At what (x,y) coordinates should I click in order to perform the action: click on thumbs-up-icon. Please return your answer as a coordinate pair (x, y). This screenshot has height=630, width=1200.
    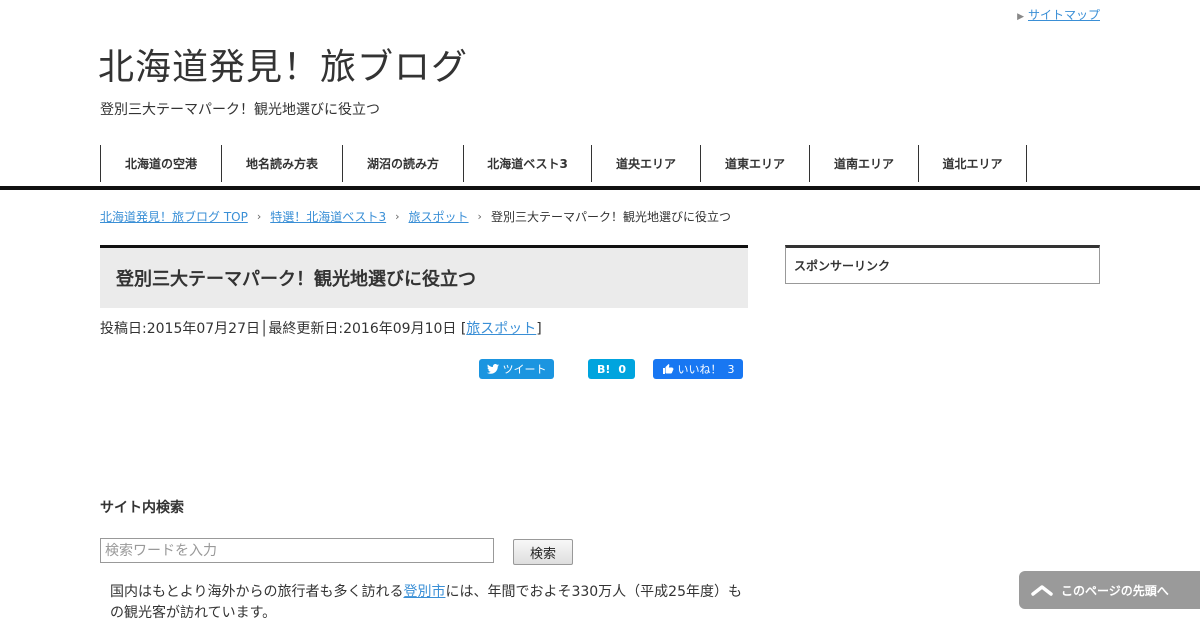
    Looking at the image, I should click on (667, 369).